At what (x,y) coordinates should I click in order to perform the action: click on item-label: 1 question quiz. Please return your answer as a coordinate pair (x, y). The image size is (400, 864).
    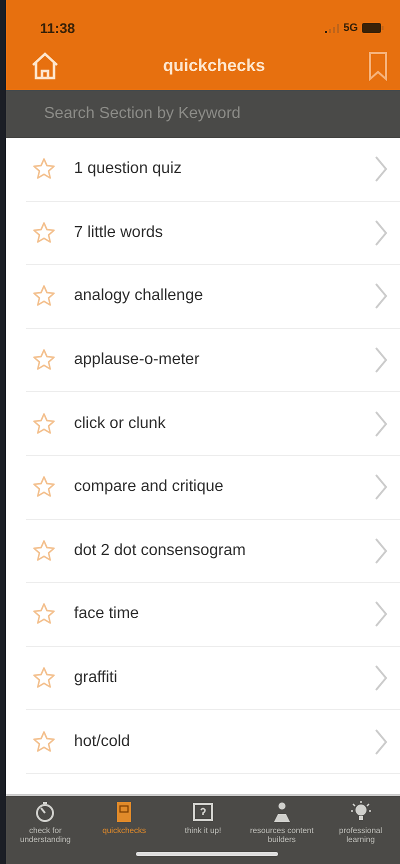
    Looking at the image, I should click on (128, 169).